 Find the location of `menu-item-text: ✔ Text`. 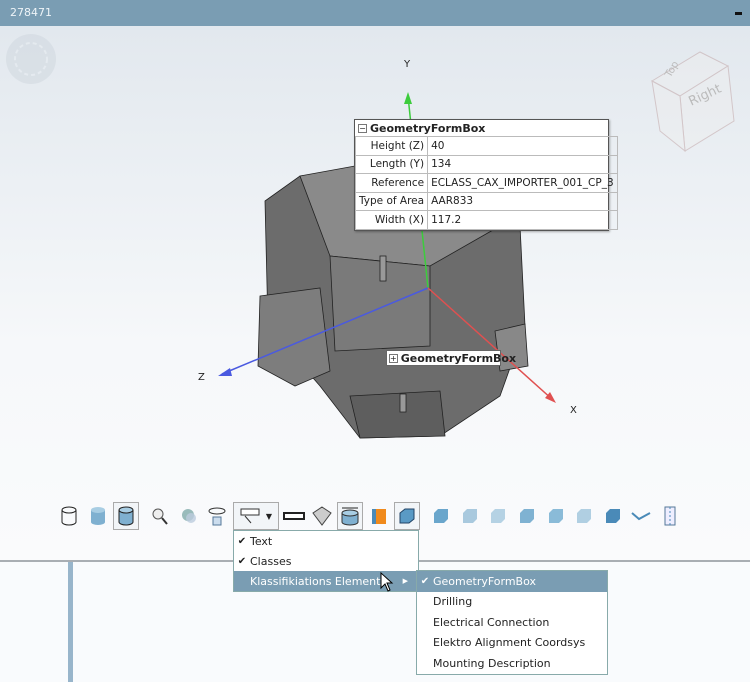

menu-item-text: ✔ Text is located at coordinates (326, 541).